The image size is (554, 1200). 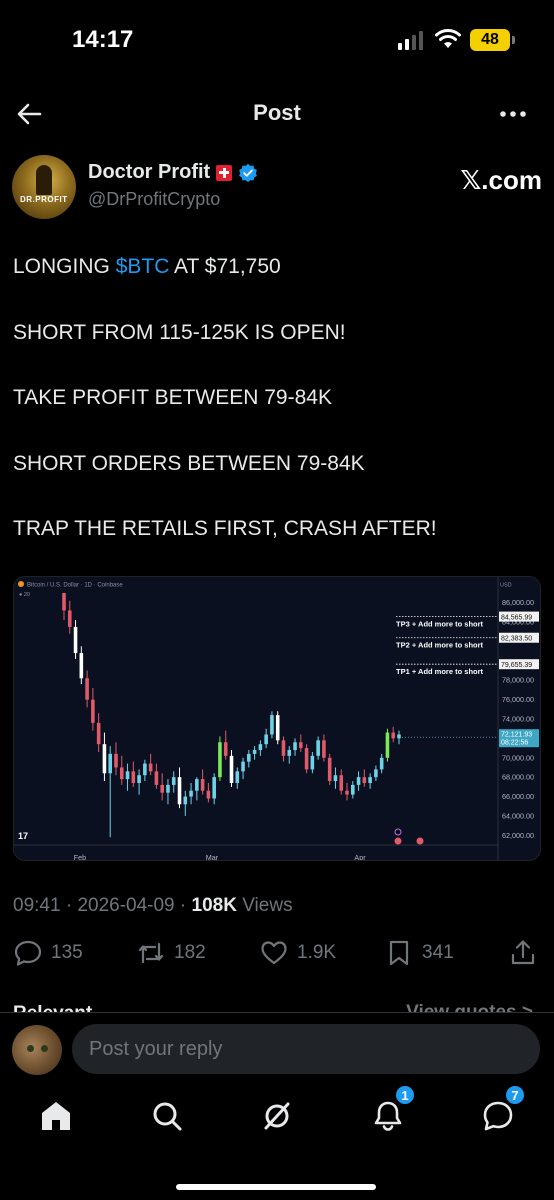 I want to click on bookmark-count: 341, so click(x=438, y=952).